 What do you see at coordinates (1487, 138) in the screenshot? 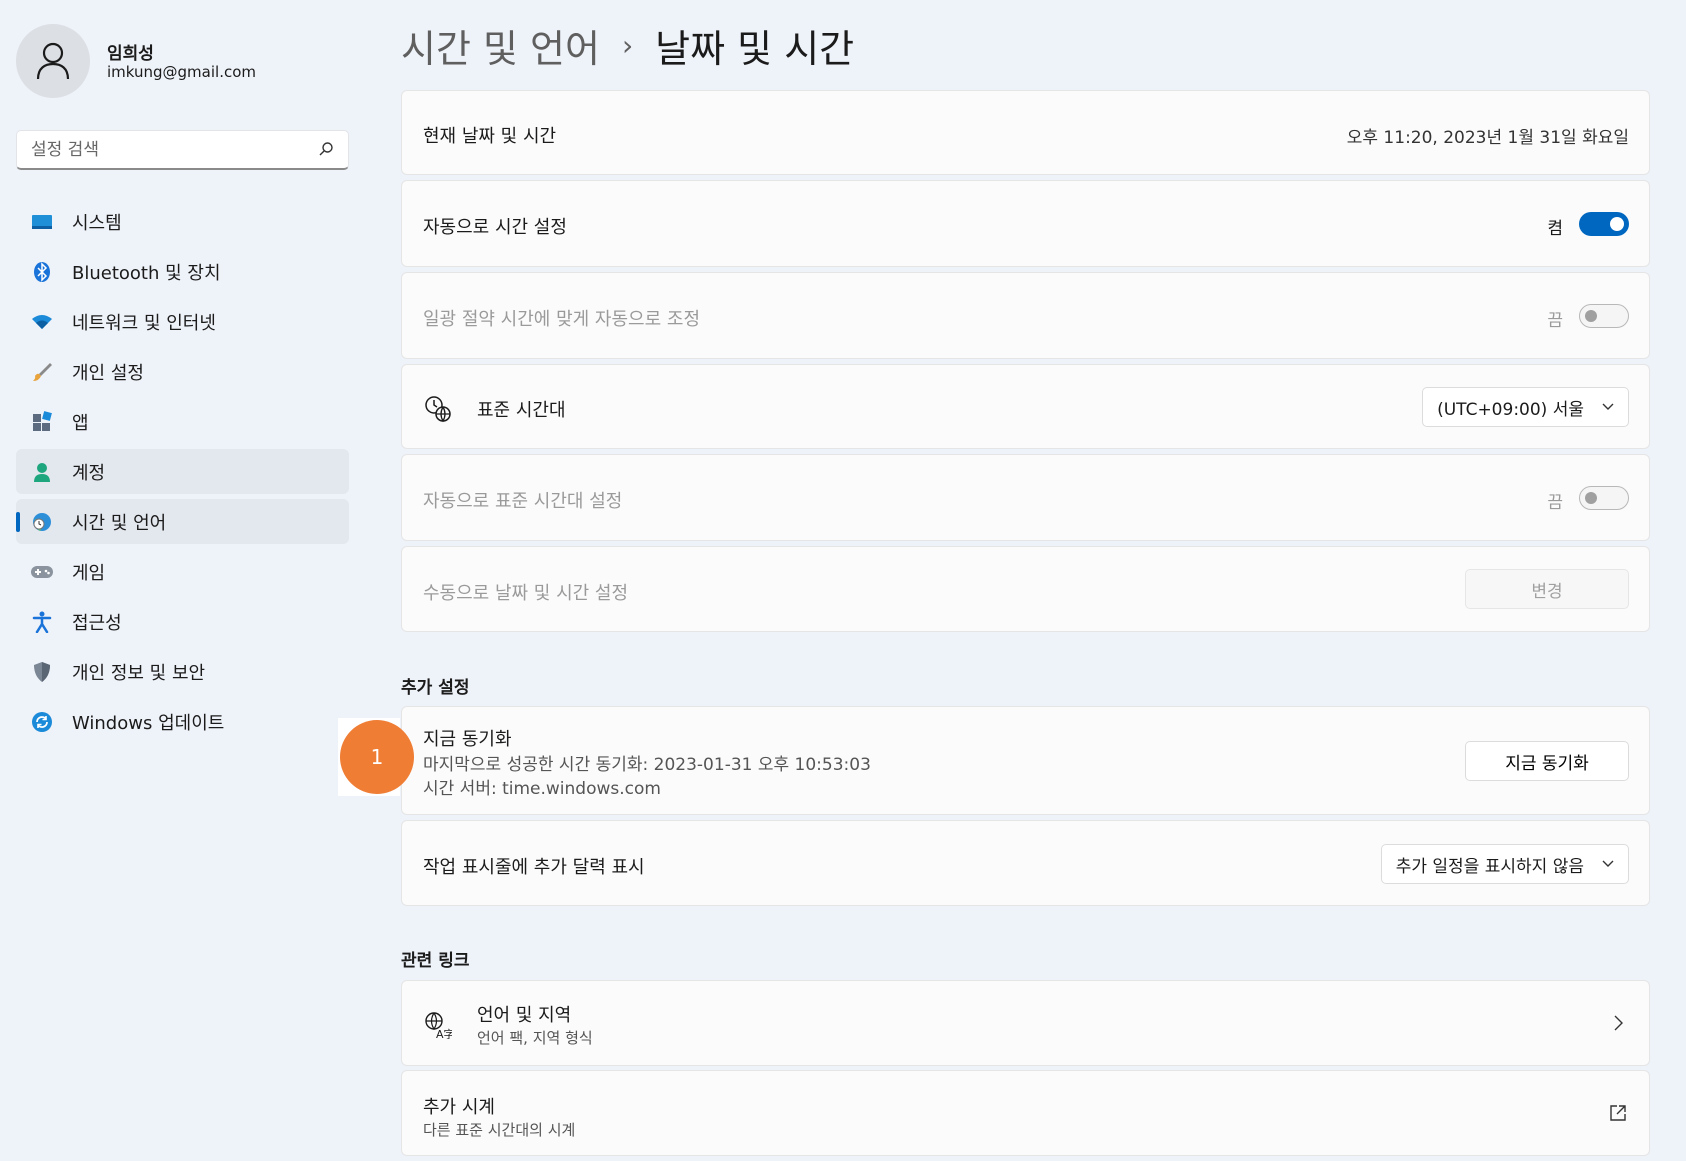
I see `current-datetime-value: 오후 11:20, 2023년 1월 31일 화요일` at bounding box center [1487, 138].